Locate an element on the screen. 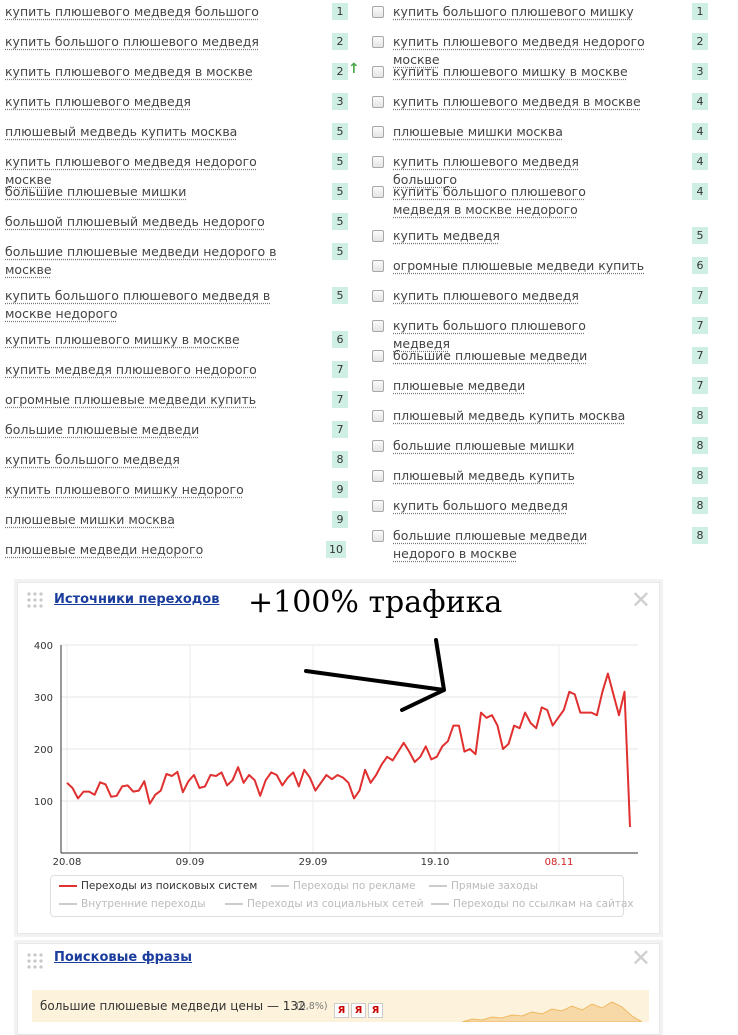  legend-item-search: Переходы из поисковых систем is located at coordinates (158, 886).